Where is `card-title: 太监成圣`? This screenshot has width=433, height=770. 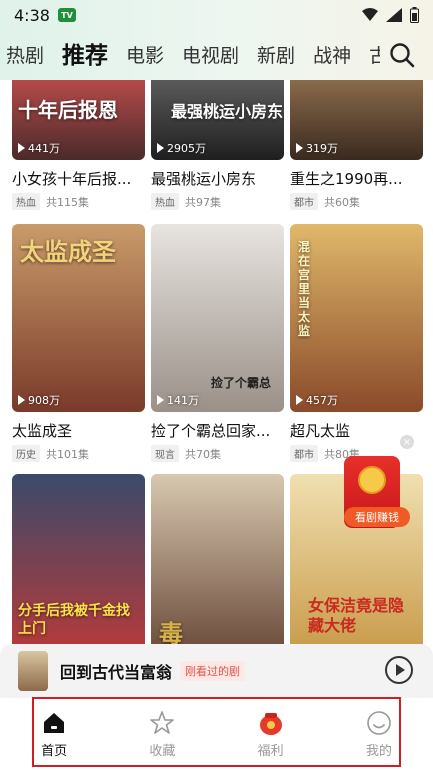
card-title: 太监成圣 is located at coordinates (42, 431).